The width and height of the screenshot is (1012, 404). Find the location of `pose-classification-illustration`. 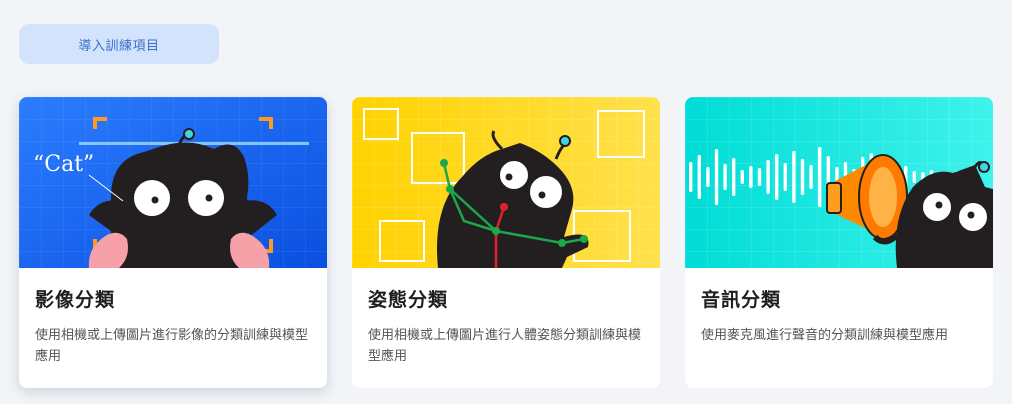

pose-classification-illustration is located at coordinates (506, 182).